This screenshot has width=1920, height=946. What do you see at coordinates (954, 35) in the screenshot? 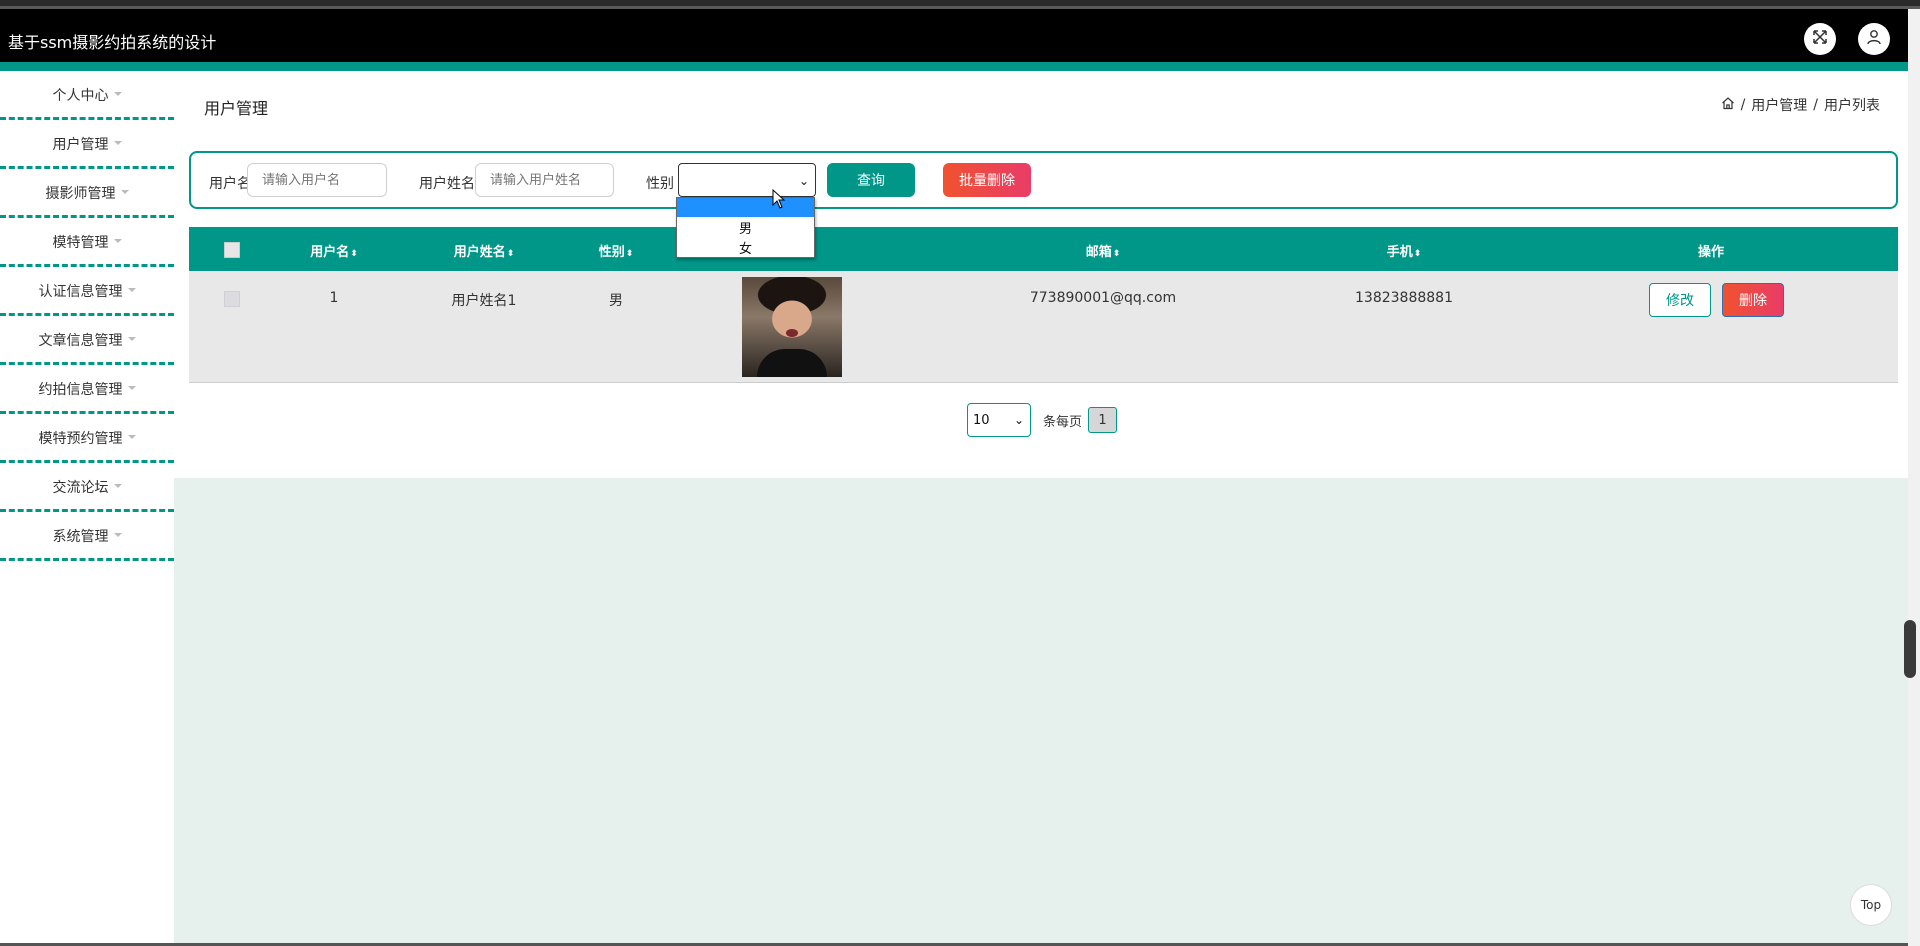
I see `app-header: 基于ssm摄影约拍系统的设计` at bounding box center [954, 35].